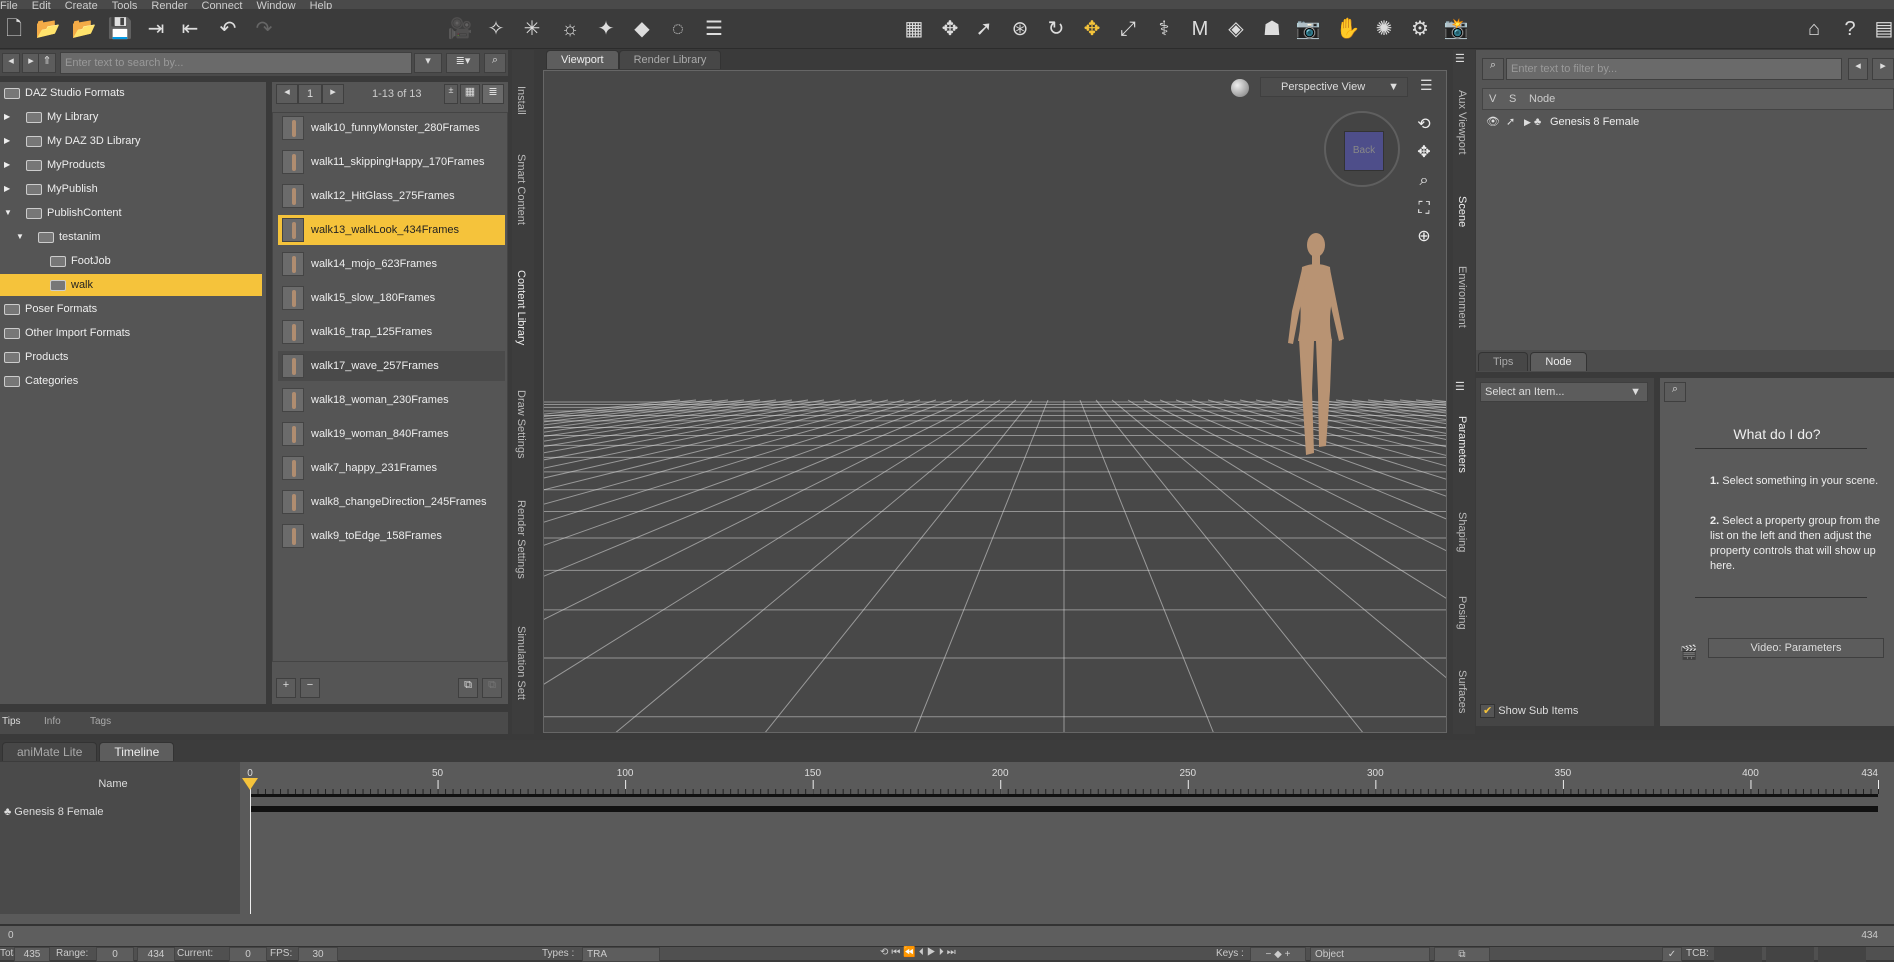 This screenshot has width=1894, height=962. I want to click on timeline-ruler: 0 50 100 150 200 250 300 350 400 434, so click(1067, 838).